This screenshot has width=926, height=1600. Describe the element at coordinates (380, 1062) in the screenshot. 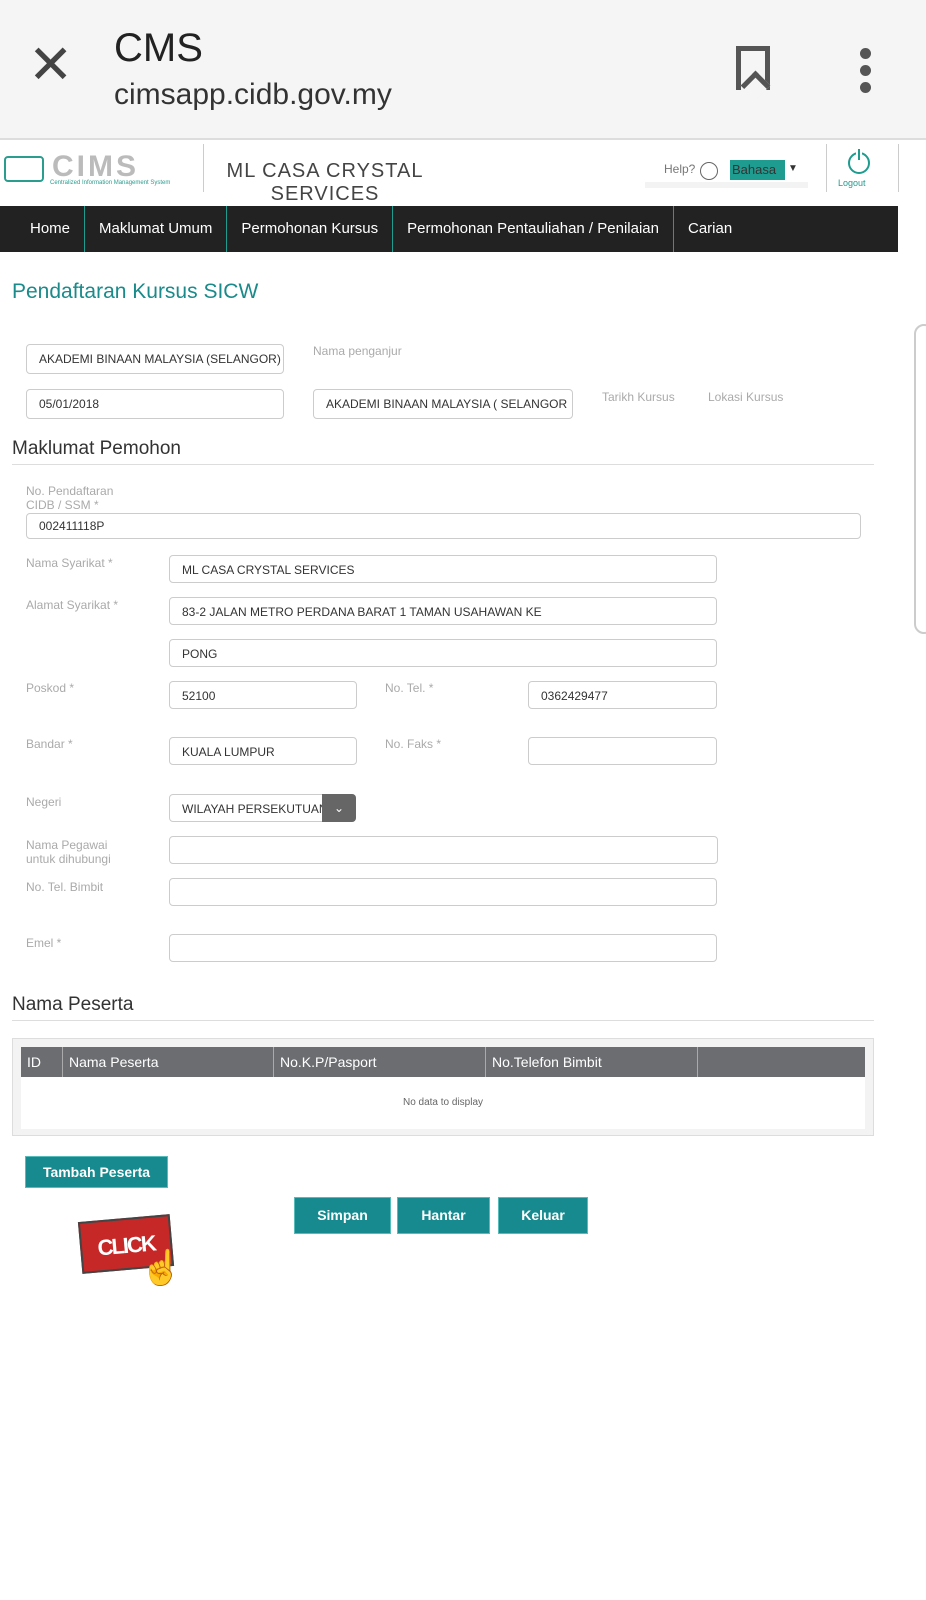

I see `col-kp: No.K.P/Pasport` at that location.